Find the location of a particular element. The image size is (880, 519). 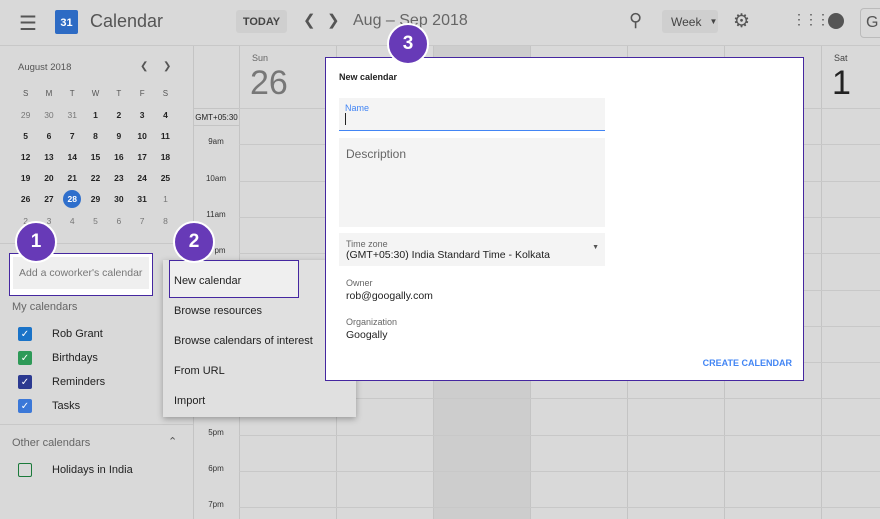

menu-item-import: Import is located at coordinates (189, 401).